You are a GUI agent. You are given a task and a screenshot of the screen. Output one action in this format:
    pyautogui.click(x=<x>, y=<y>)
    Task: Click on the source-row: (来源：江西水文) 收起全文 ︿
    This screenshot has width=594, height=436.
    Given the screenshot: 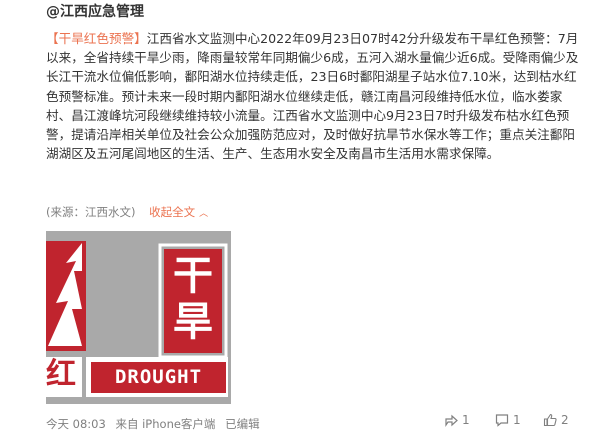 What is the action you would take?
    pyautogui.click(x=127, y=212)
    